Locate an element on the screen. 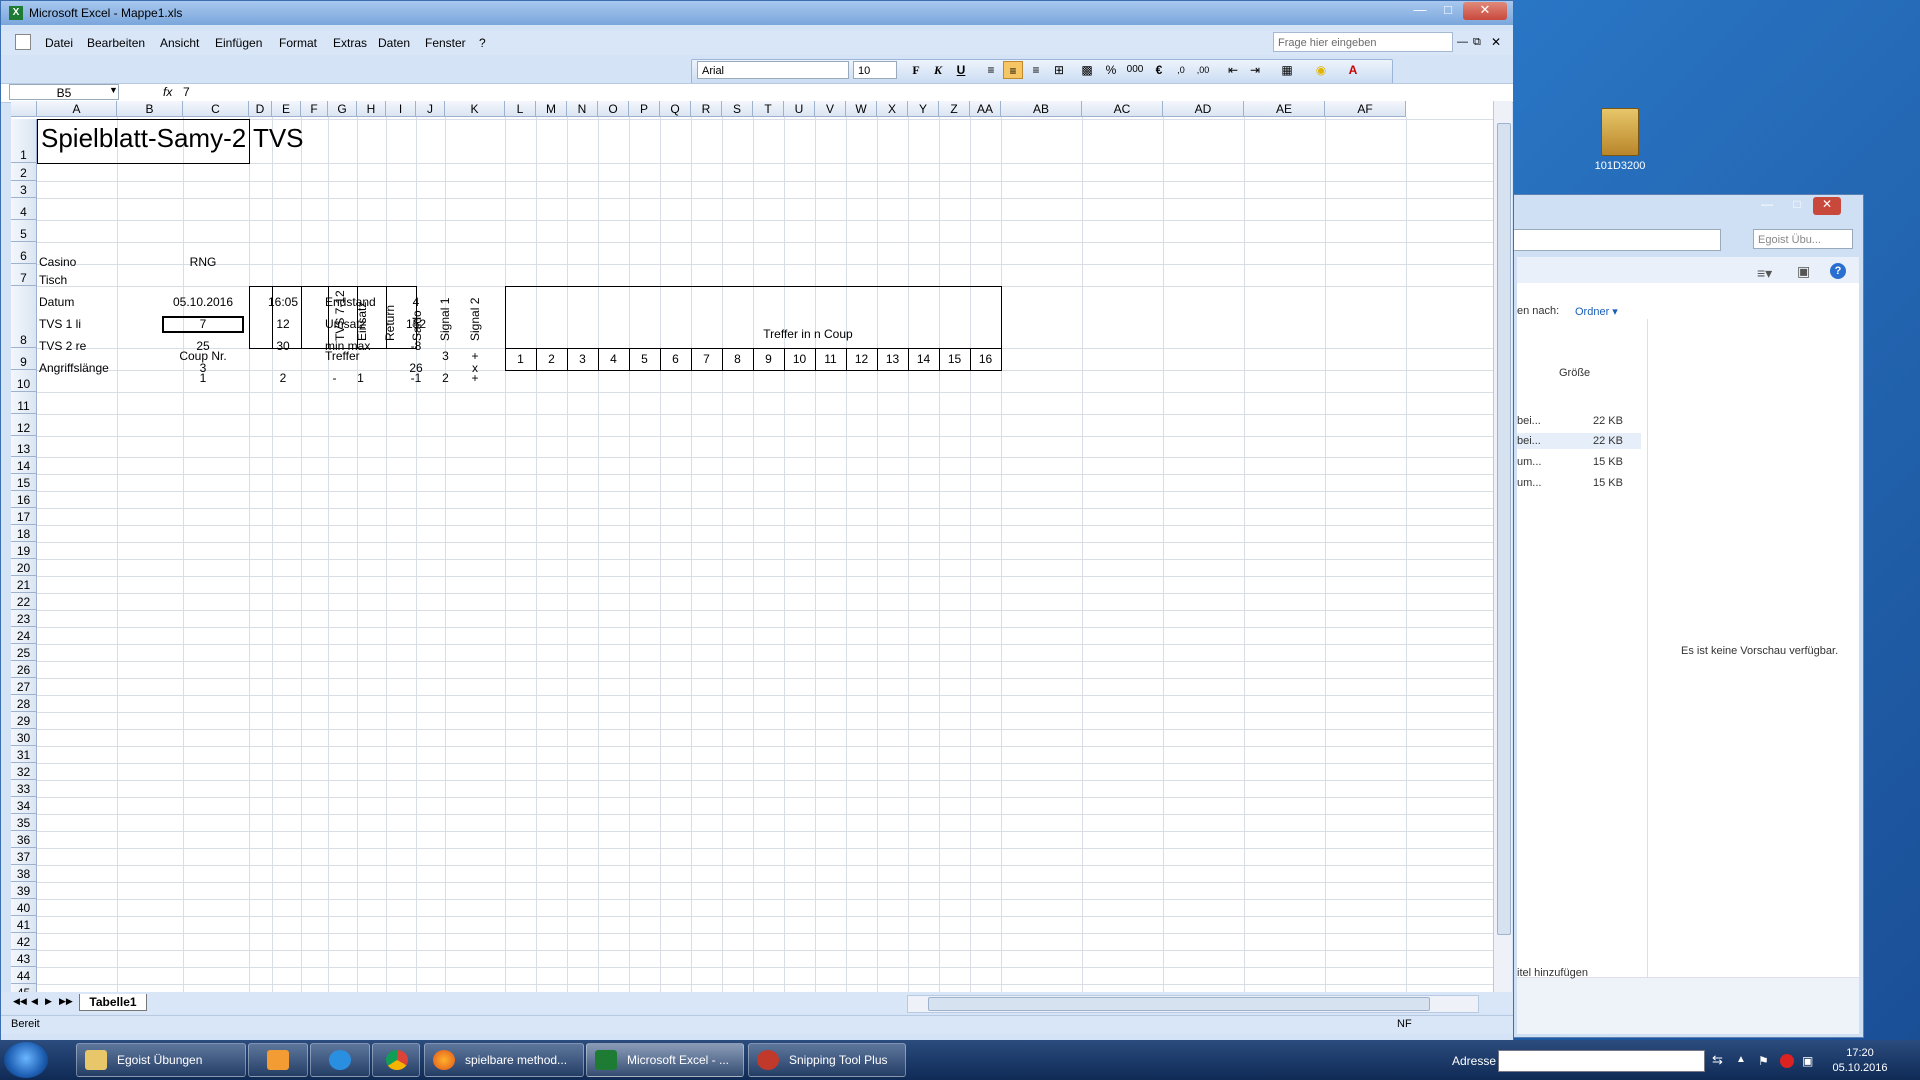 The image size is (1920, 1080). bold-button: F is located at coordinates (916, 70).